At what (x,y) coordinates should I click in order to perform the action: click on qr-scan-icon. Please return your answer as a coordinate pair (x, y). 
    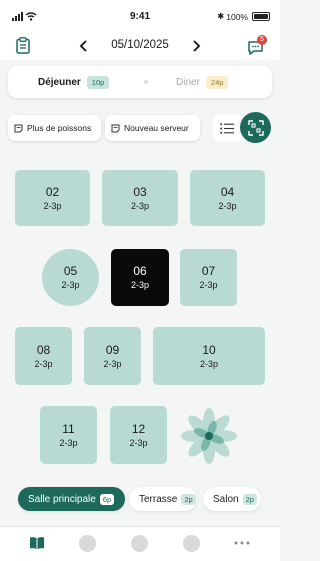
    Looking at the image, I should click on (255, 127).